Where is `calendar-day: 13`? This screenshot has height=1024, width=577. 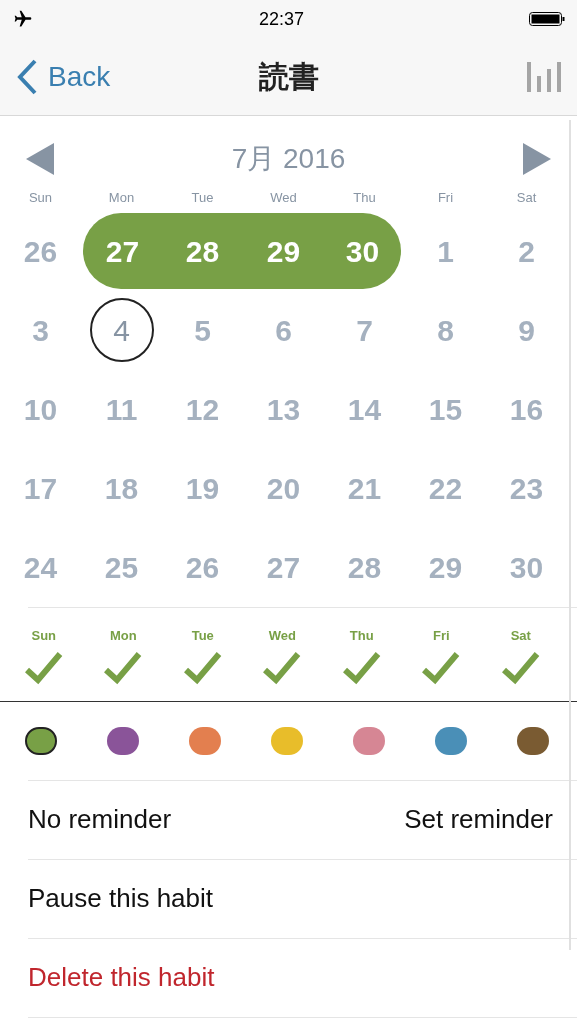 calendar-day: 13 is located at coordinates (283, 409).